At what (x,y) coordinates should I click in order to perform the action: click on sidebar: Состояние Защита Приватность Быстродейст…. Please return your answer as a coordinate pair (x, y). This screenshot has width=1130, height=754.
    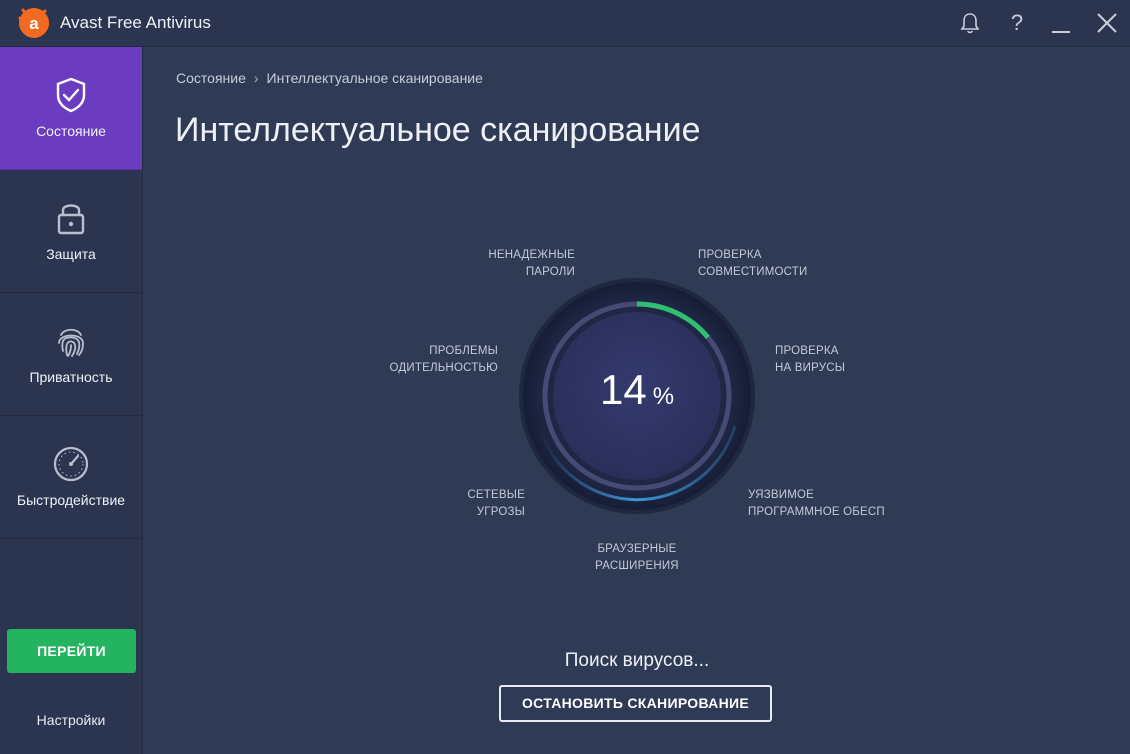
    Looking at the image, I should click on (71, 400).